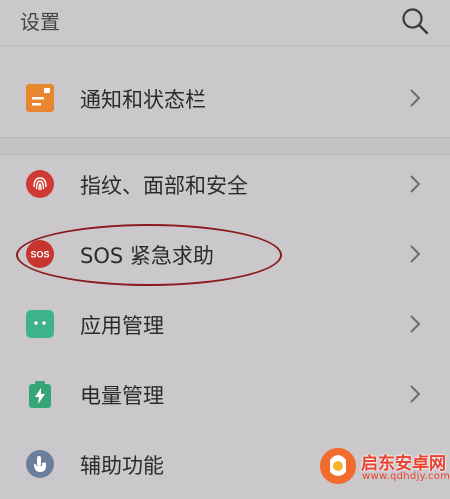  What do you see at coordinates (225, 324) in the screenshot?
I see `settings-item-apps: 应用管理` at bounding box center [225, 324].